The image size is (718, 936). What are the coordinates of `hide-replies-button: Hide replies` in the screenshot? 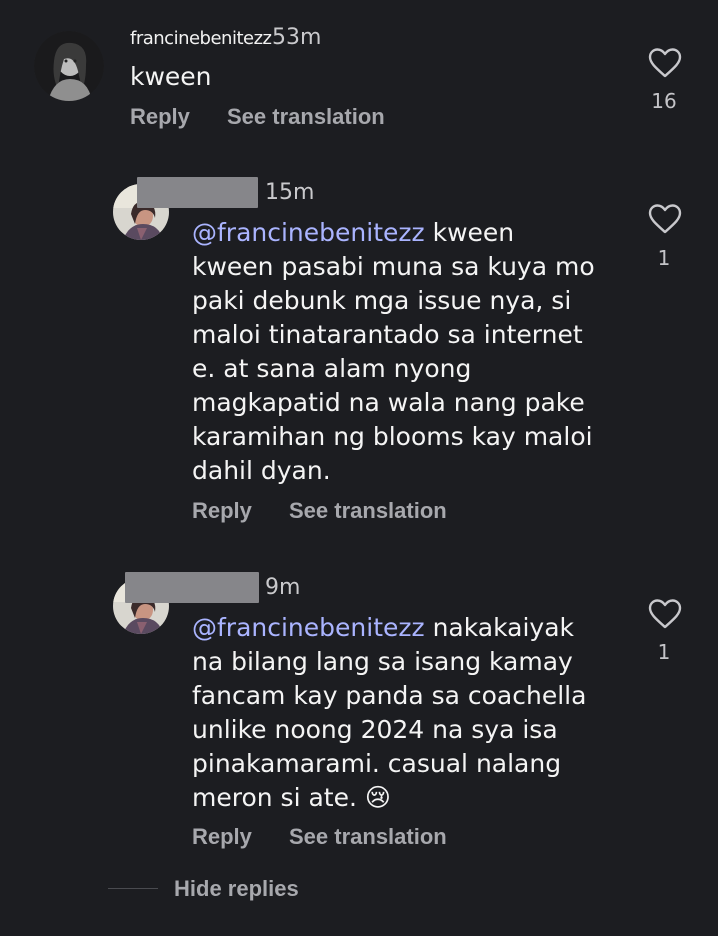 It's located at (236, 889).